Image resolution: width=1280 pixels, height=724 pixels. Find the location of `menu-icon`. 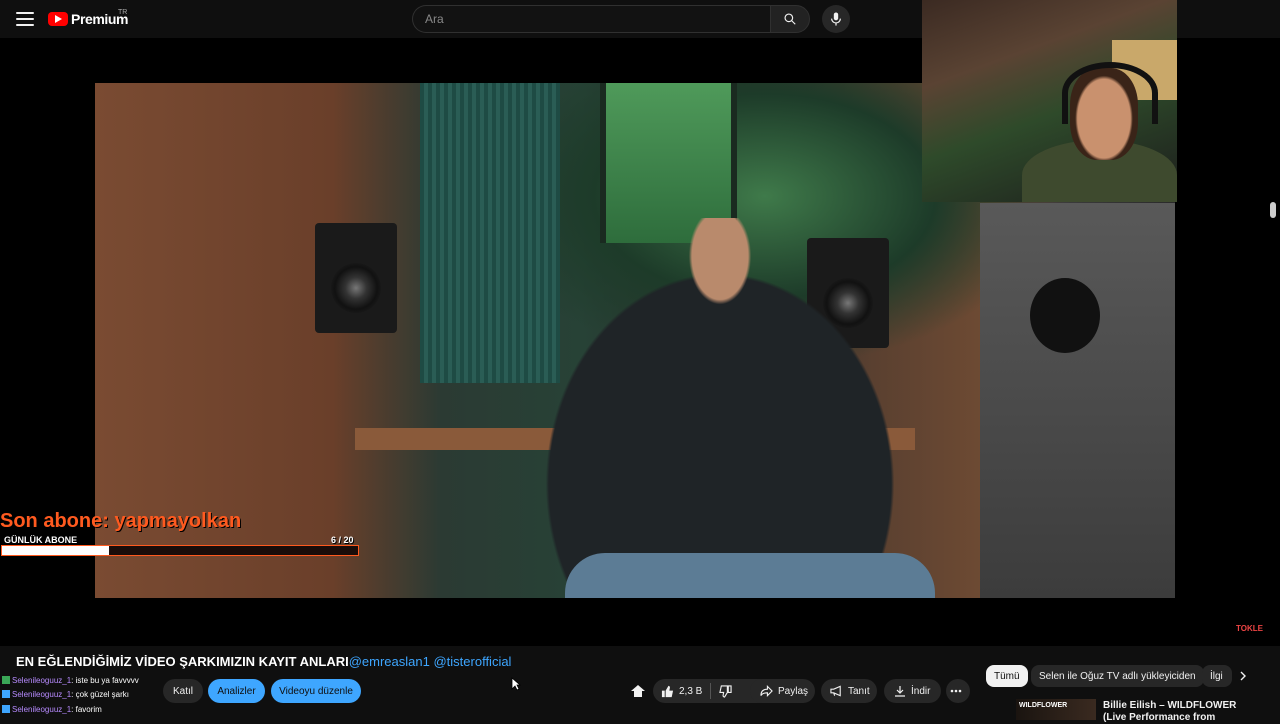

menu-icon is located at coordinates (25, 19).